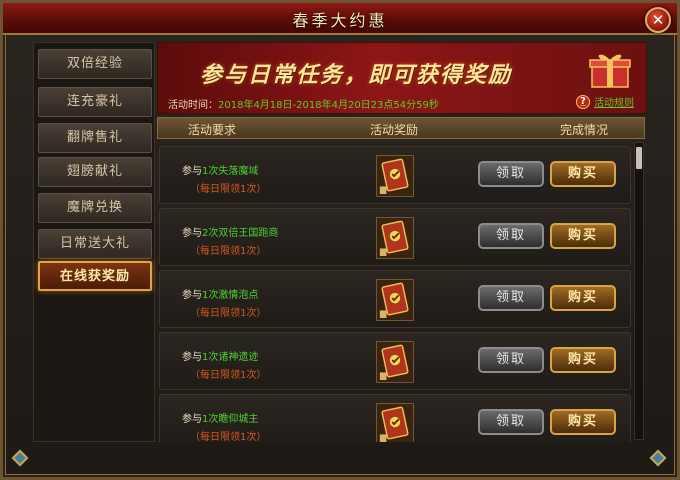 The width and height of the screenshot is (680, 480). Describe the element at coordinates (240, 233) in the screenshot. I see `task-name: 2次双倍王国跑商` at that location.